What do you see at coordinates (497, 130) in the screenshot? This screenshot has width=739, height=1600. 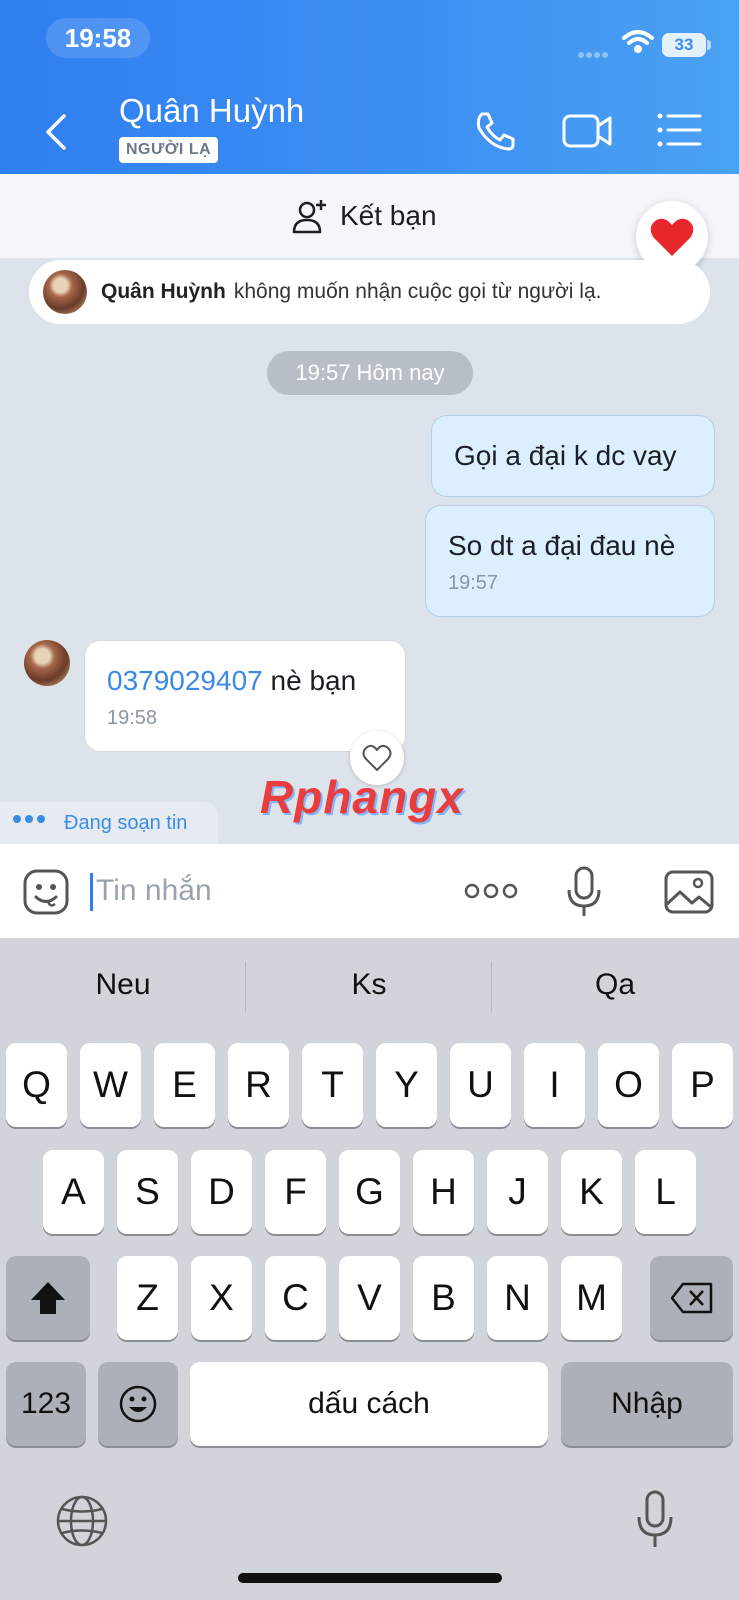 I see `phone-icon` at bounding box center [497, 130].